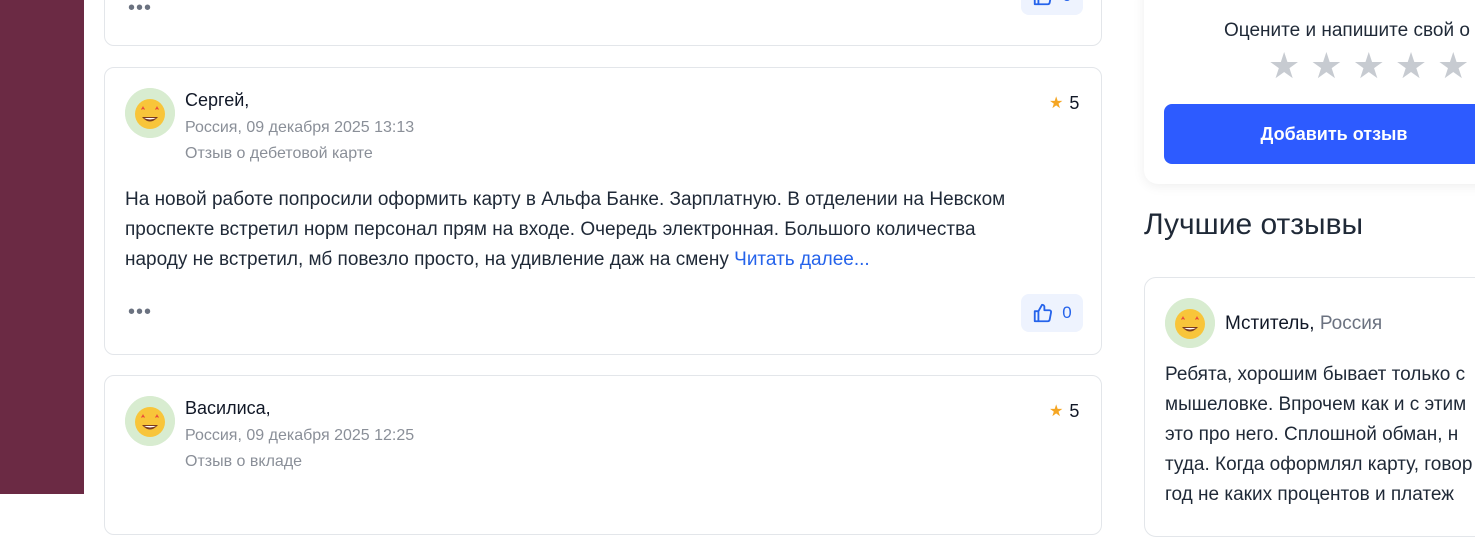 The image size is (1475, 537). Describe the element at coordinates (1319, 464) in the screenshot. I see `review-text-line: туда. Когда оформлял карту, говор` at that location.